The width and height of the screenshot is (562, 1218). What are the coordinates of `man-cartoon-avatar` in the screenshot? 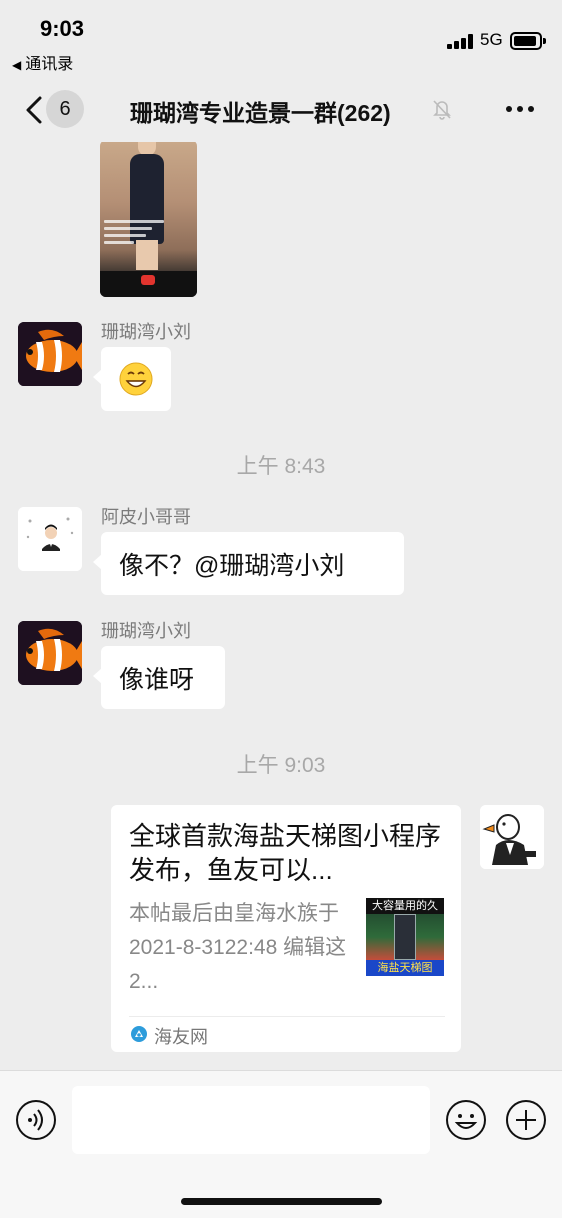 It's located at (50, 539).